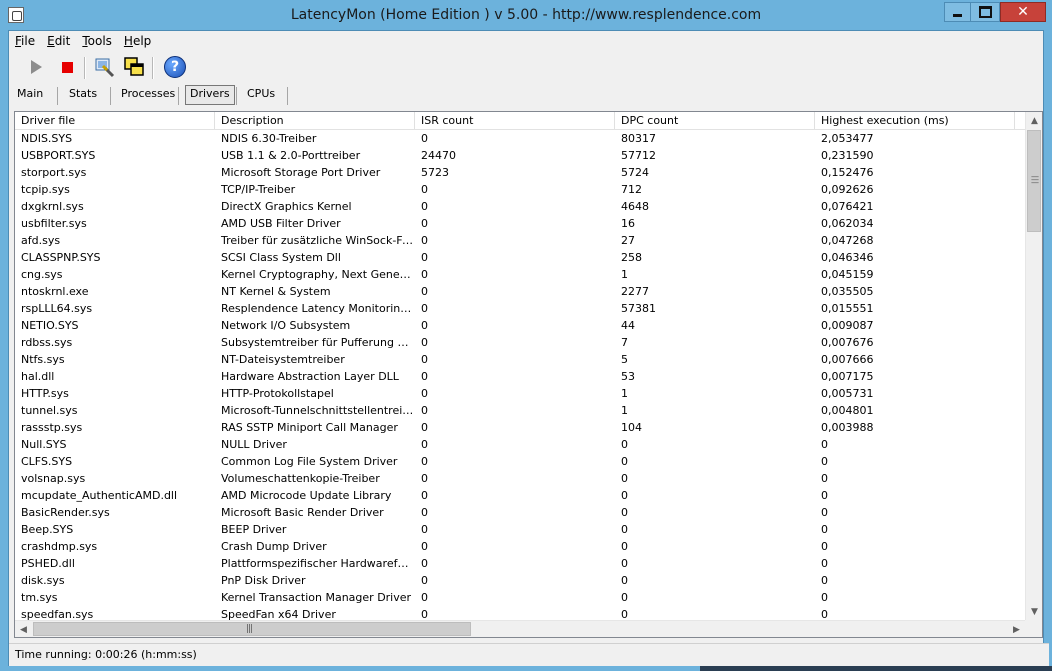  Describe the element at coordinates (134, 67) in the screenshot. I see `windows-tool-button` at that location.